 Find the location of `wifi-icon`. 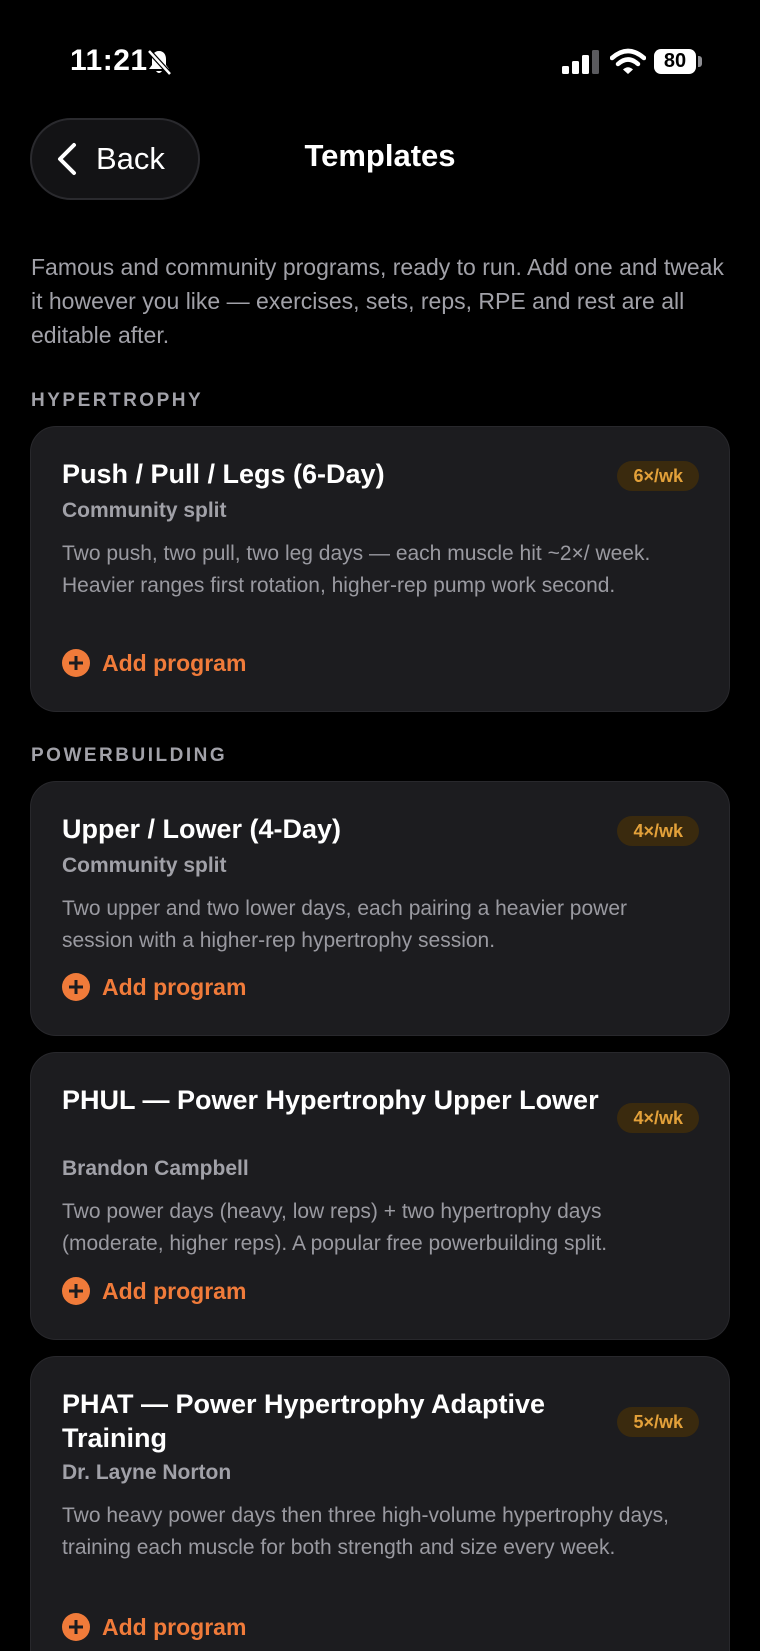

wifi-icon is located at coordinates (628, 61).